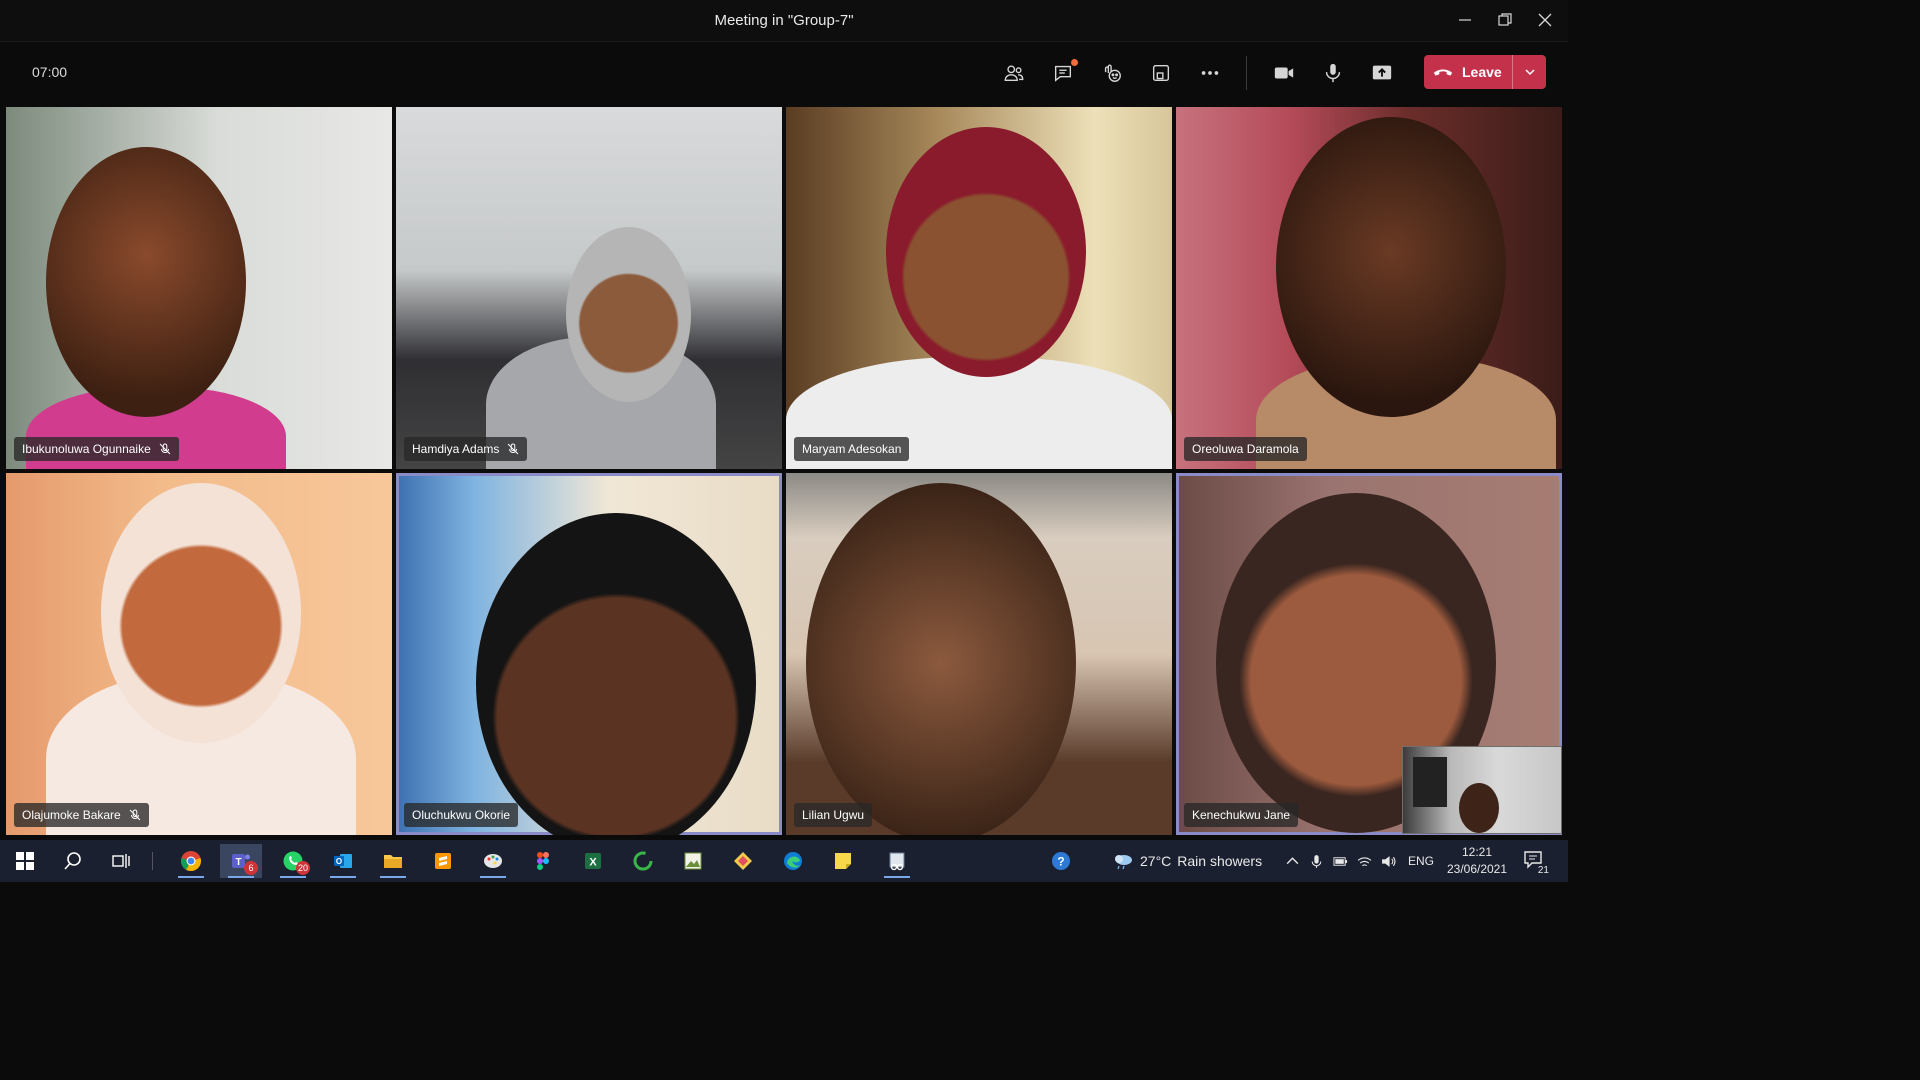 This screenshot has width=1920, height=1080. What do you see at coordinates (456, 449) in the screenshot?
I see `participant-name: Hamdiya Adams` at bounding box center [456, 449].